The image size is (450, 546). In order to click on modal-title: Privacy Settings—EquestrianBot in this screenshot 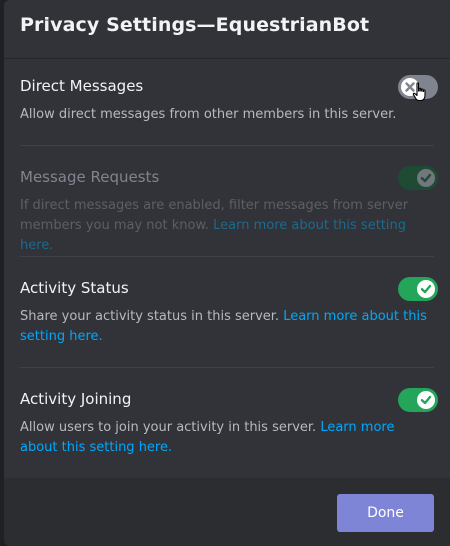, I will do `click(195, 25)`.